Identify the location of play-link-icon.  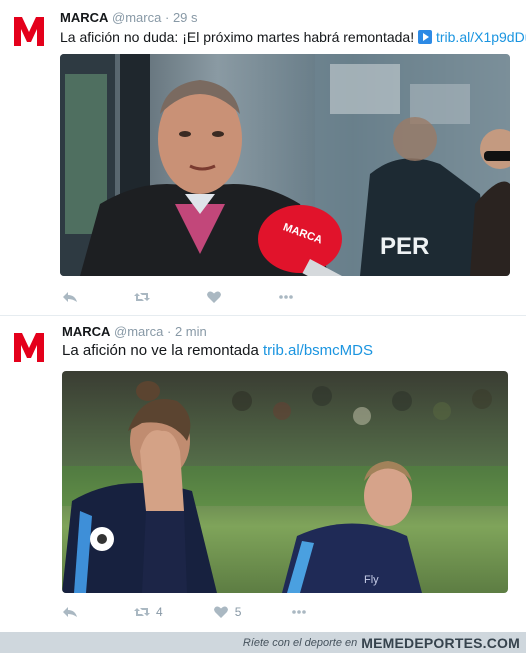
(424, 37).